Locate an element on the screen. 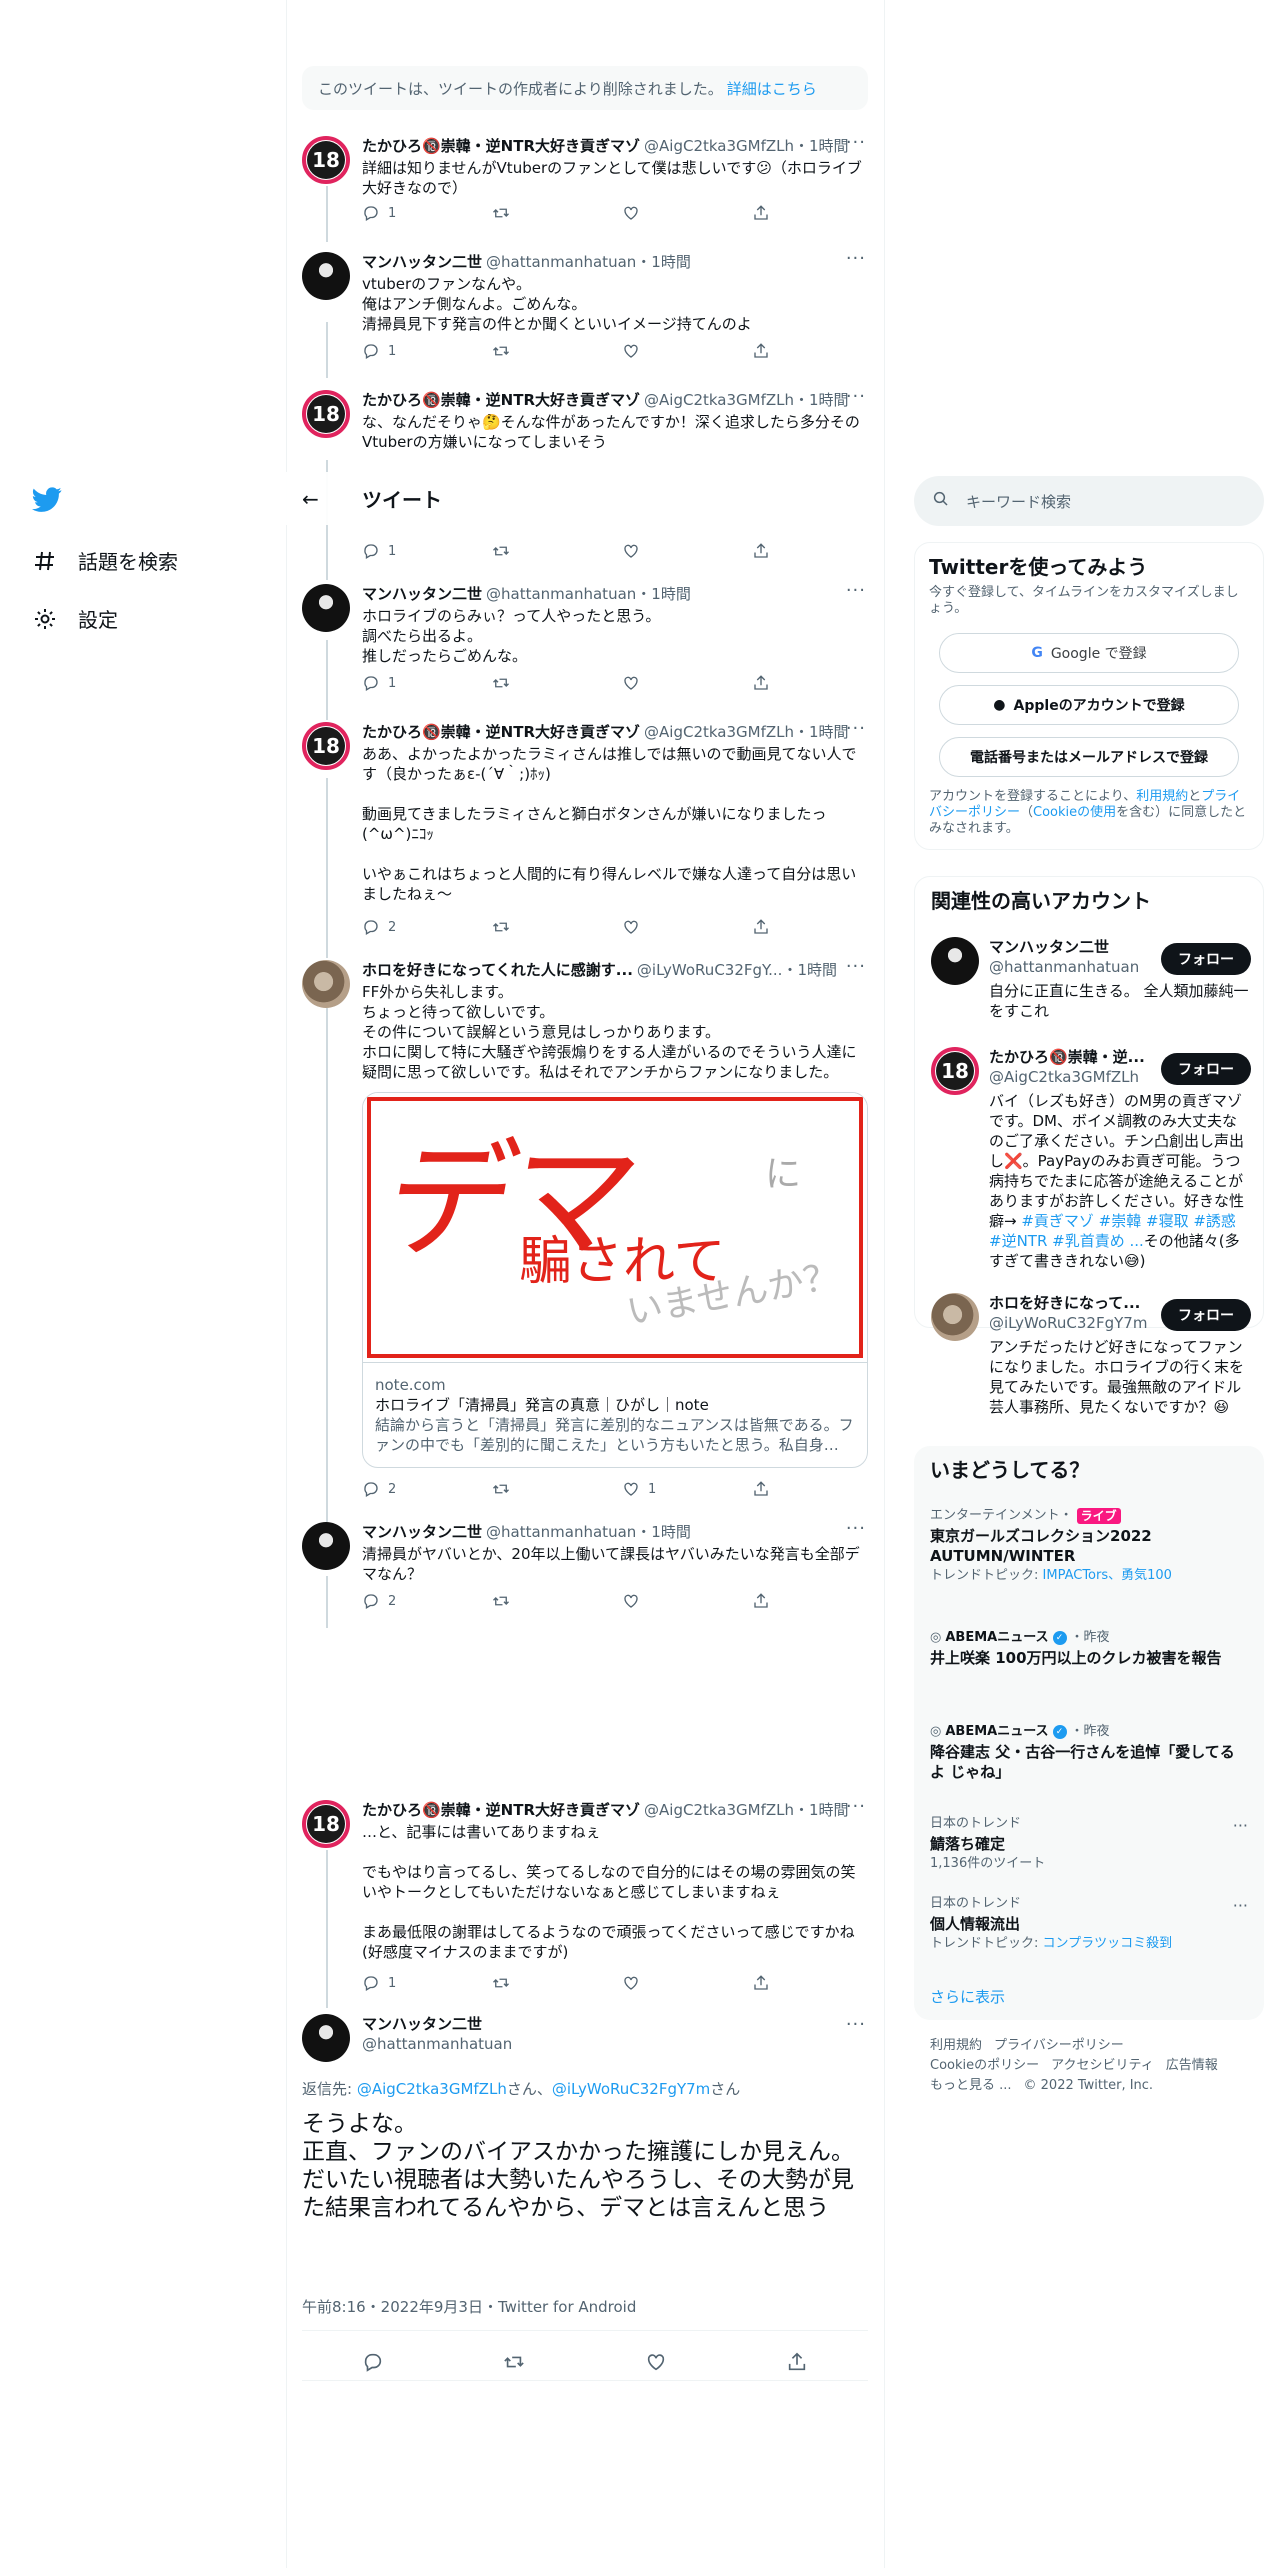  nav-explore: 話題を検索 is located at coordinates (105, 560).